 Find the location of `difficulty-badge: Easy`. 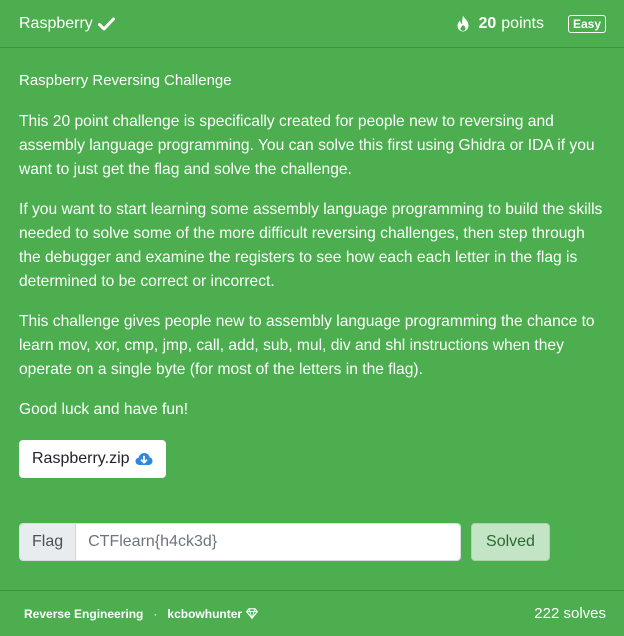

difficulty-badge: Easy is located at coordinates (586, 23).